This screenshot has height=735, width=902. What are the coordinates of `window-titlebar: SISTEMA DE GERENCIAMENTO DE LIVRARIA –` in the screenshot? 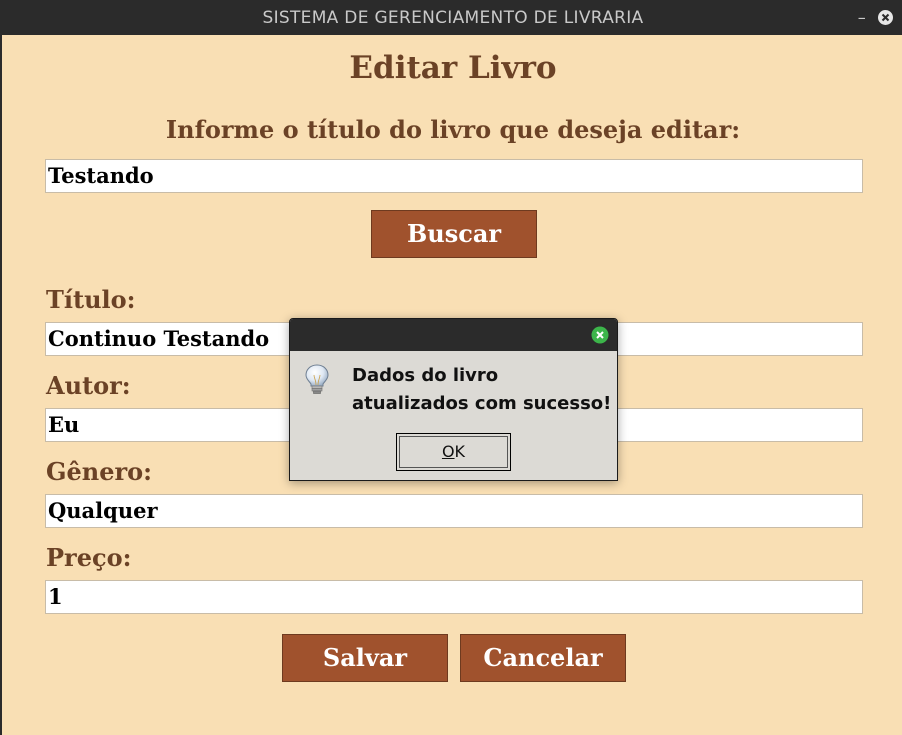 It's located at (452, 17).